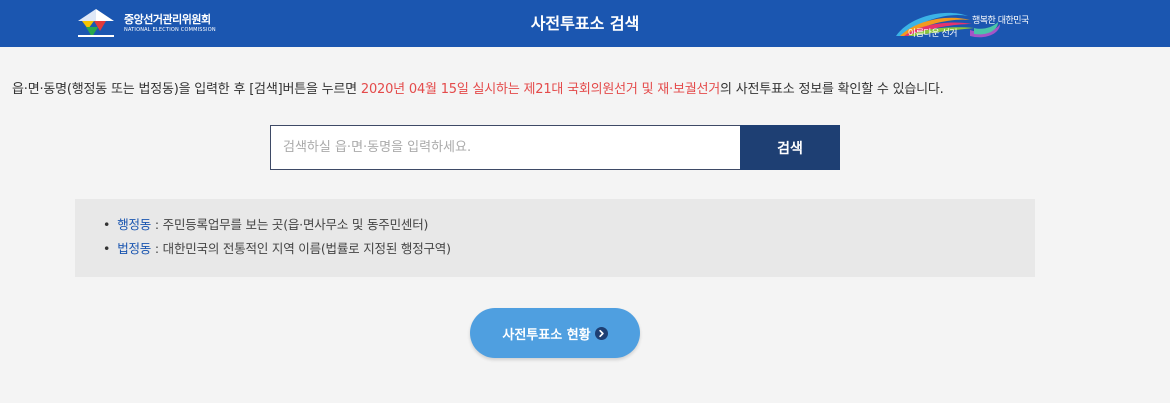 The image size is (1170, 403). Describe the element at coordinates (601, 333) in the screenshot. I see `chevron-right-circle-icon` at that location.